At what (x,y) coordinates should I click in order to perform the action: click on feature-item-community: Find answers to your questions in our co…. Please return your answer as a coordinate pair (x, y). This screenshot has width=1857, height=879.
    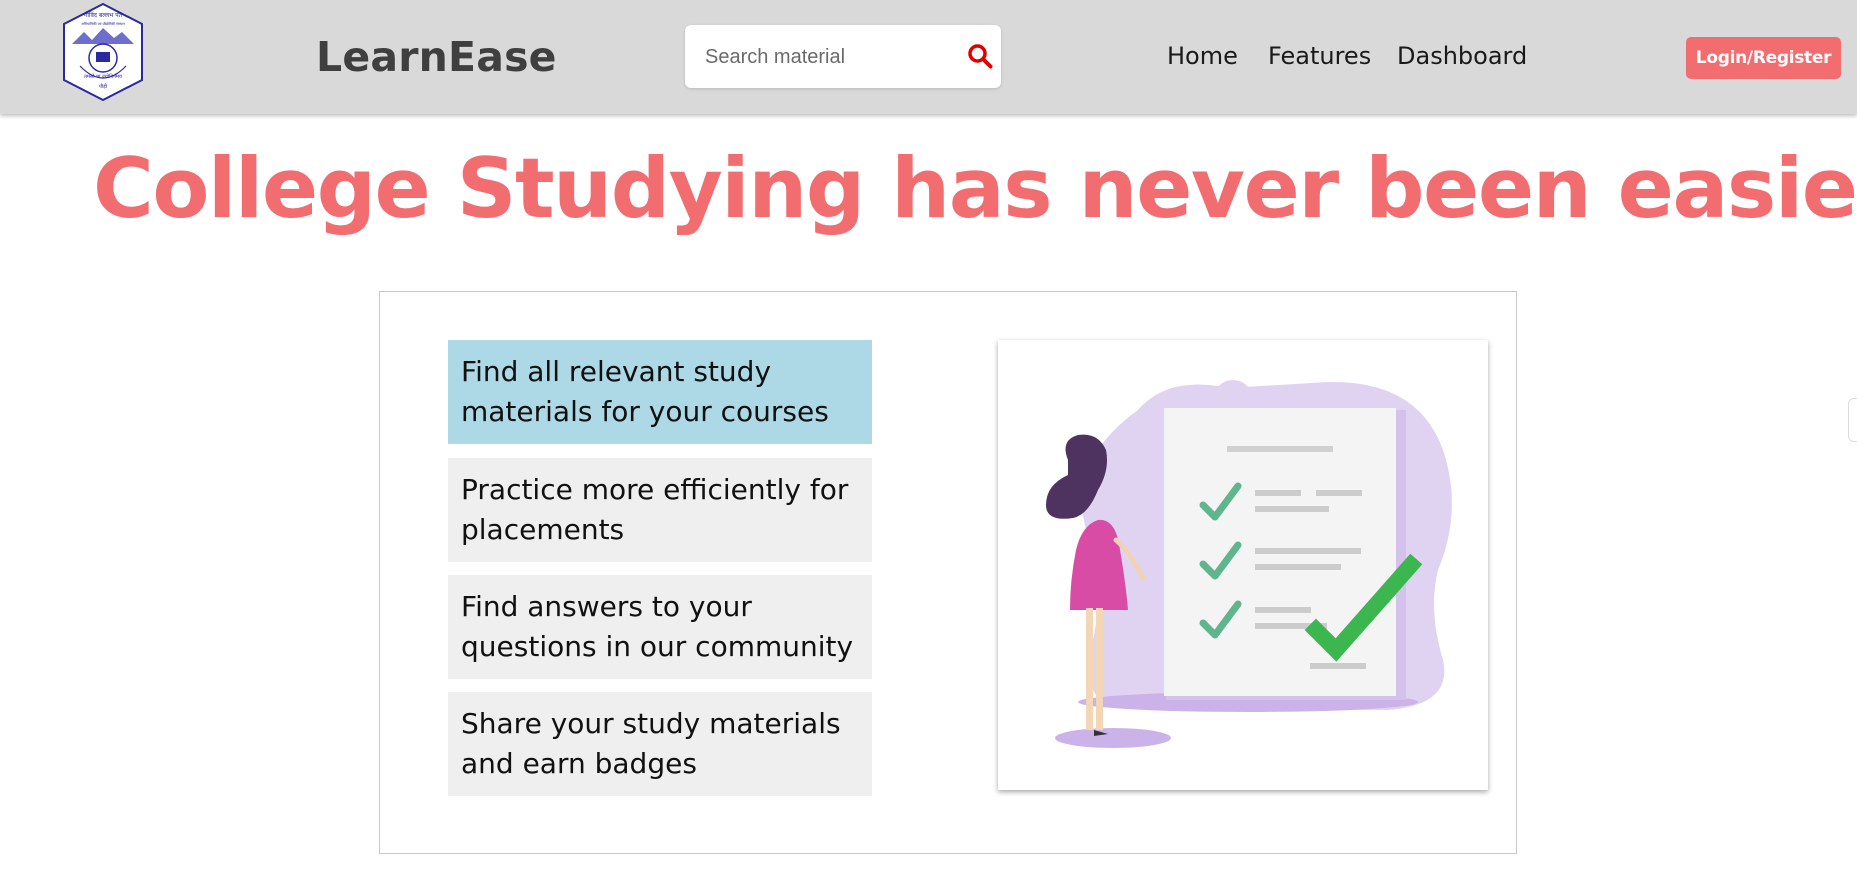
    Looking at the image, I should click on (660, 627).